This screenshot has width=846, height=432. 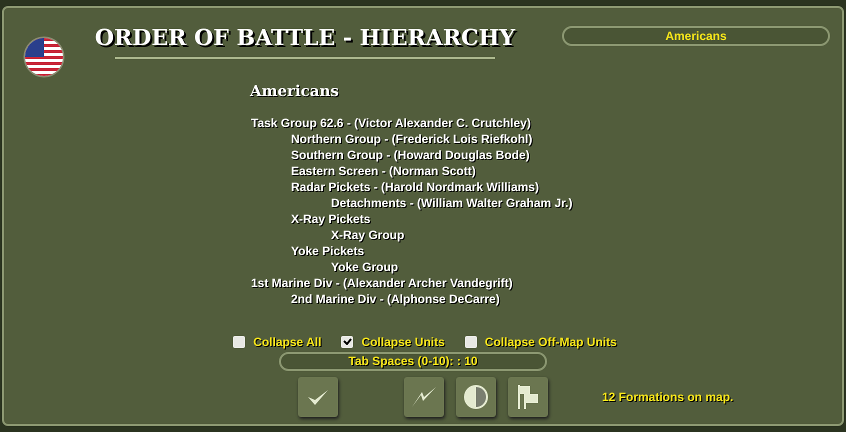 I want to click on unit-entry: Yoke Group, so click(x=365, y=266).